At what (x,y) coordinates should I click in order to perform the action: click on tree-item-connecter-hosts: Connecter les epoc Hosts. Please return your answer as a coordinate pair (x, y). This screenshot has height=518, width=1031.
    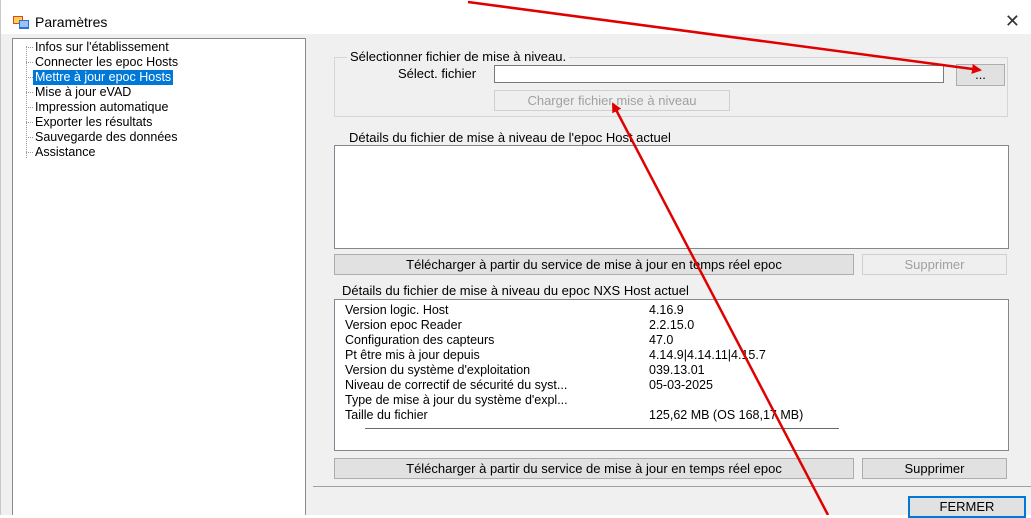
    Looking at the image, I should click on (106, 62).